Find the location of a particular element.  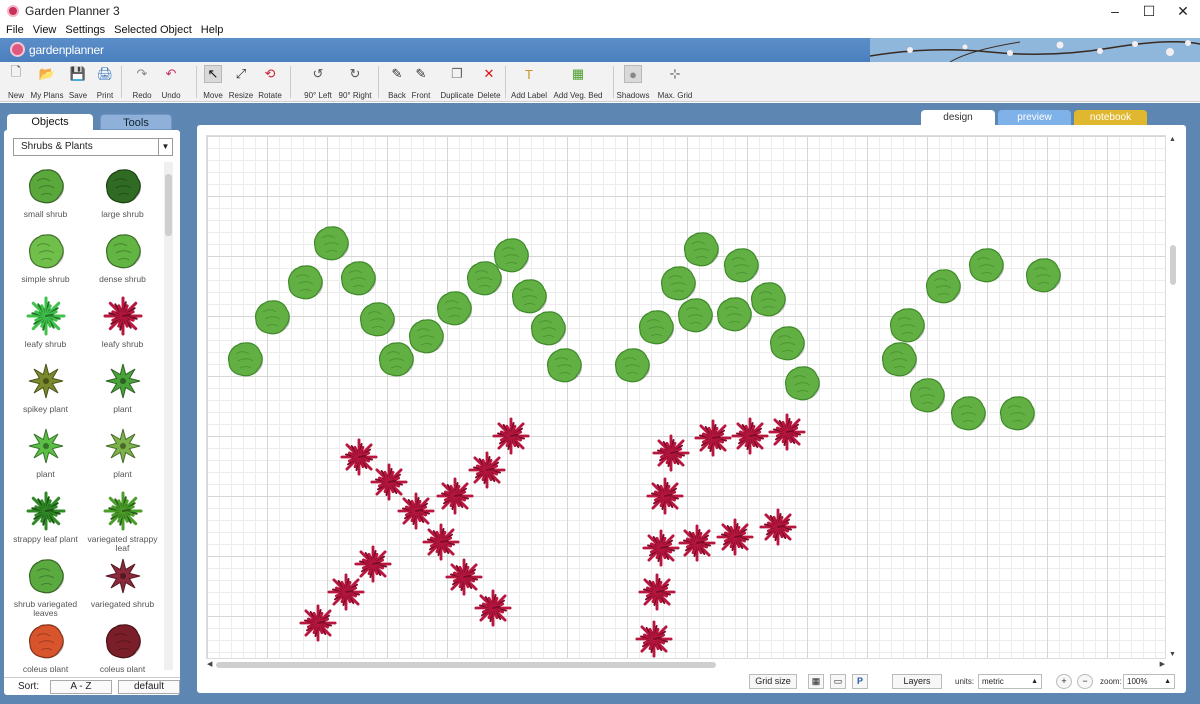

scroll-down-icon: ▼ is located at coordinates (1172, 654).